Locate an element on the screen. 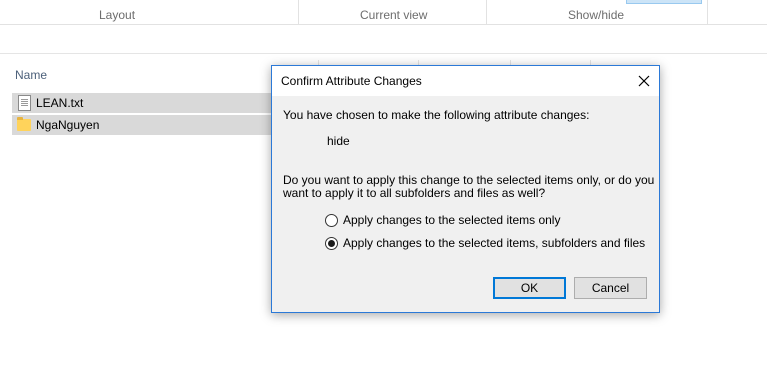 The width and height of the screenshot is (767, 366). dialog-titlebar: Confirm Attribute Changes is located at coordinates (465, 81).